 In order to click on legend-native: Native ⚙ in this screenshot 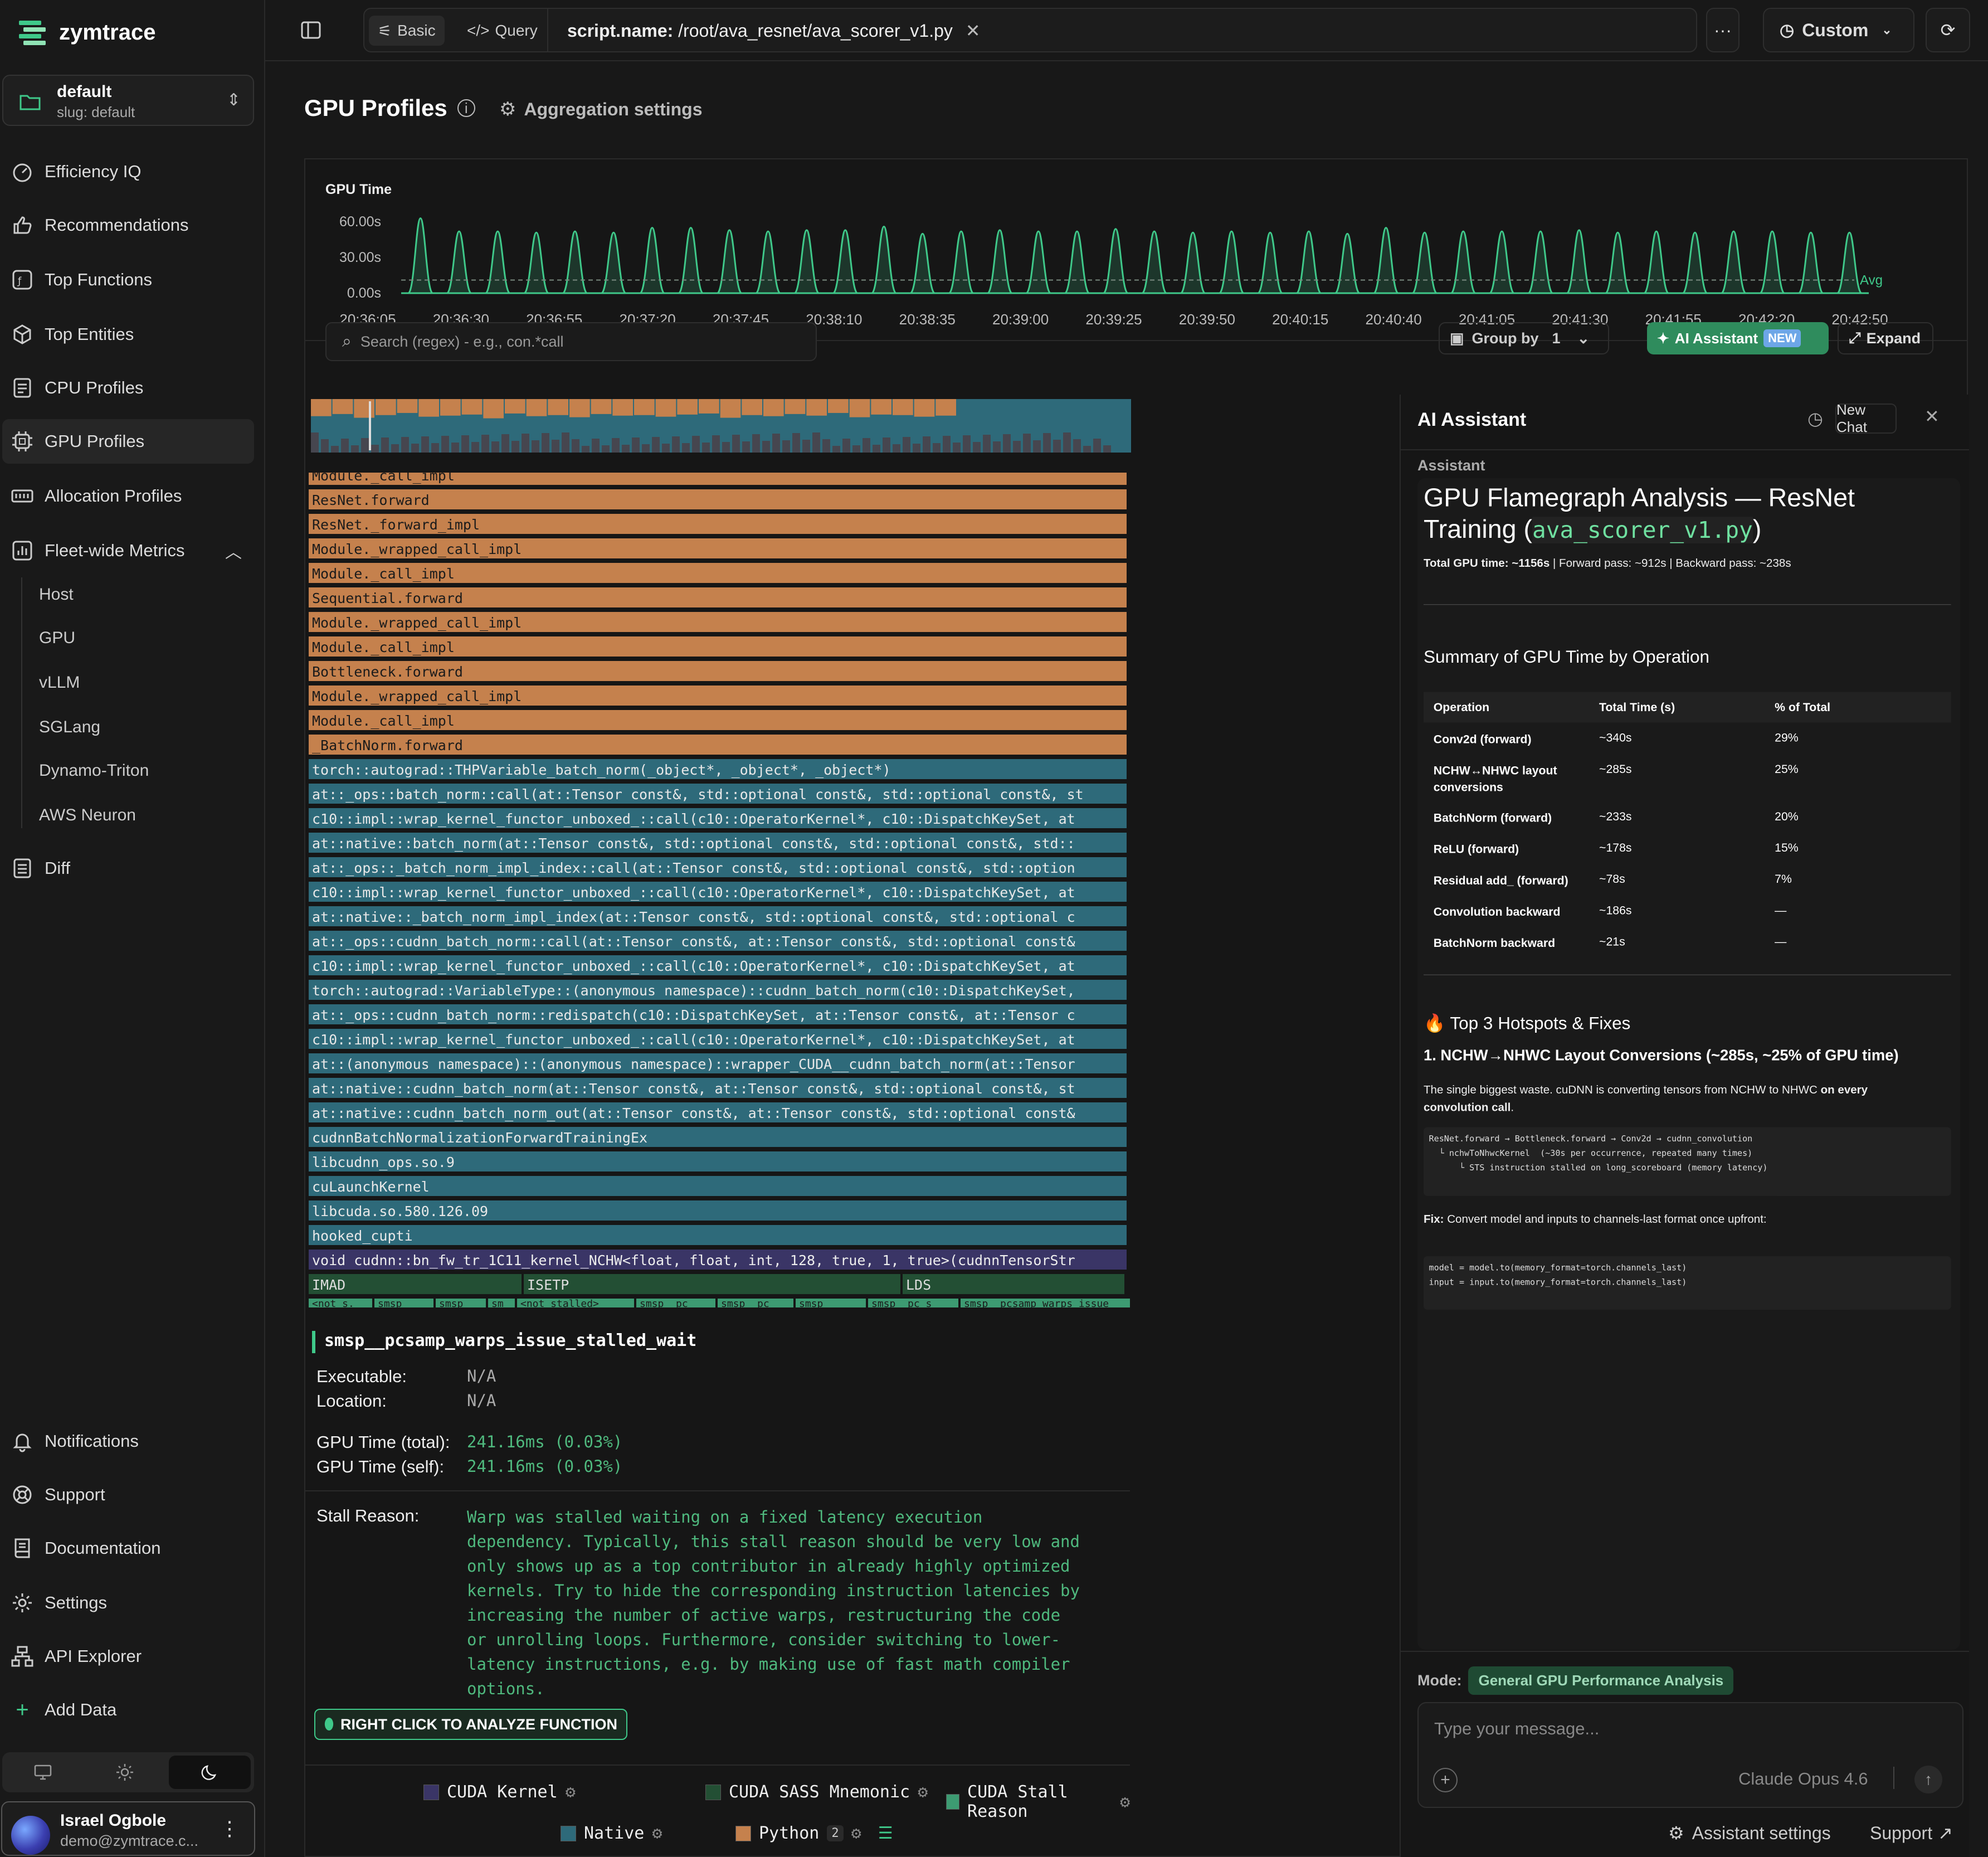, I will do `click(611, 1834)`.